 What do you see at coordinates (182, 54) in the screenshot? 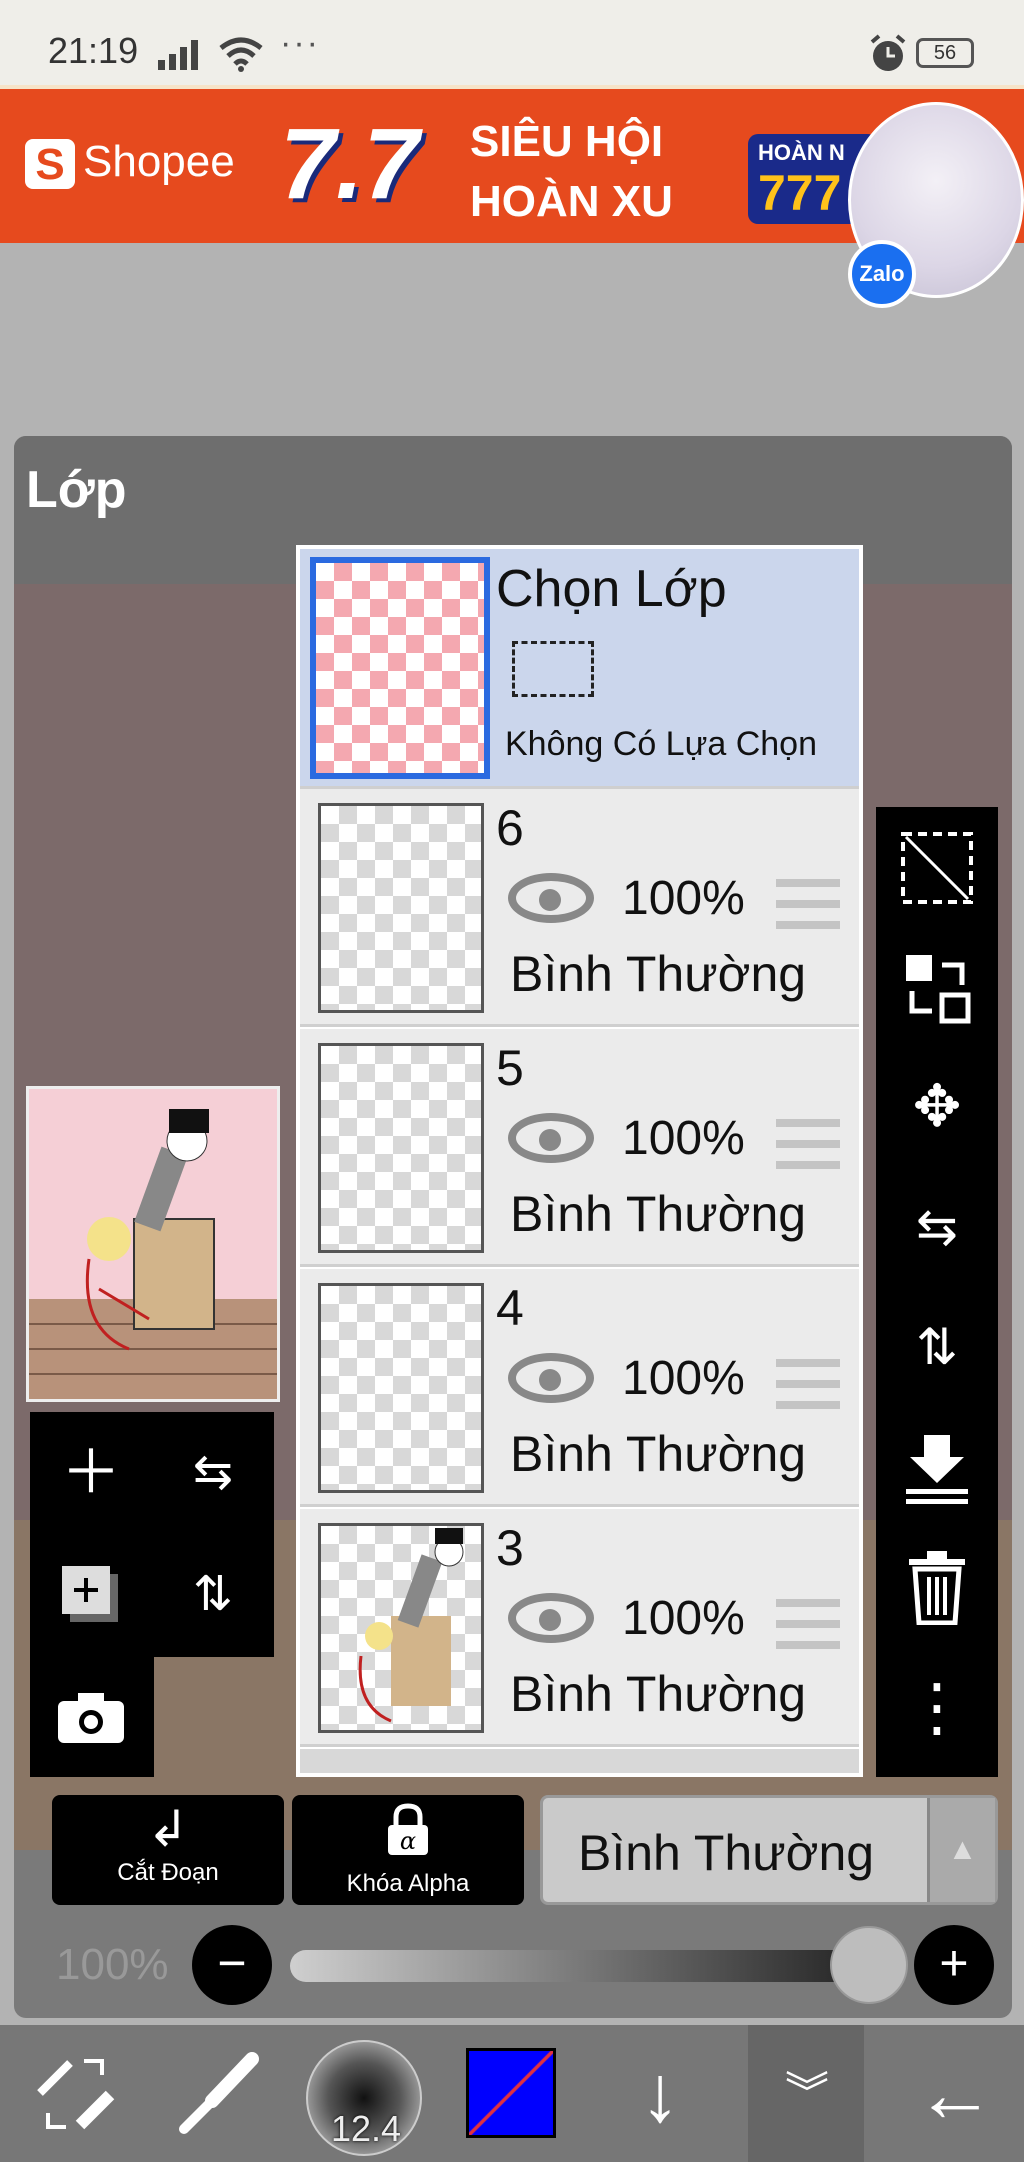
I see `signal-icon` at bounding box center [182, 54].